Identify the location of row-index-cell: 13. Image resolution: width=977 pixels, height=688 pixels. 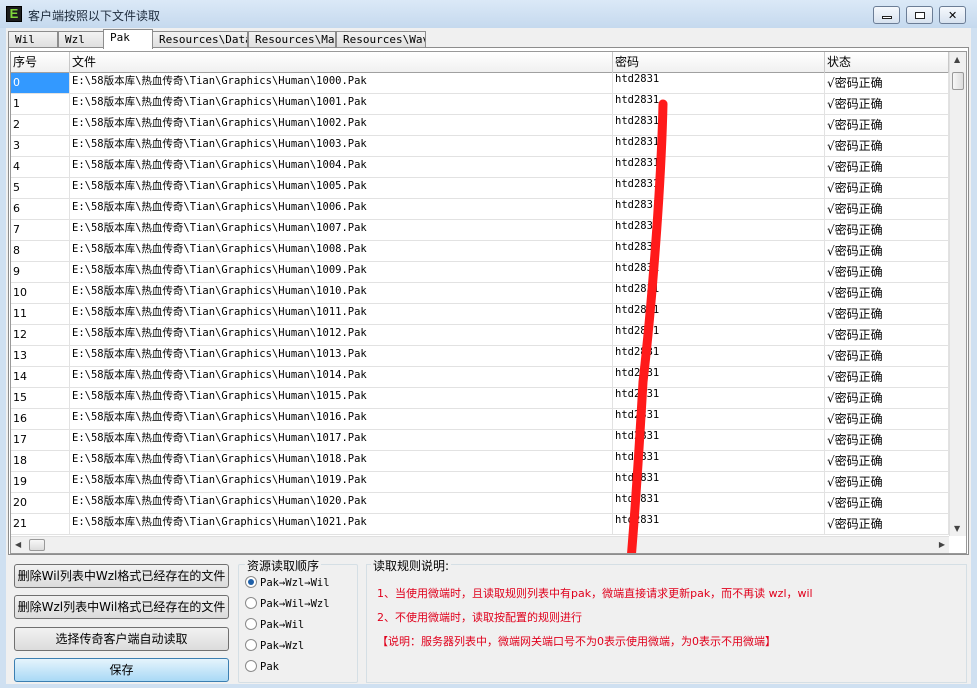
(40, 356).